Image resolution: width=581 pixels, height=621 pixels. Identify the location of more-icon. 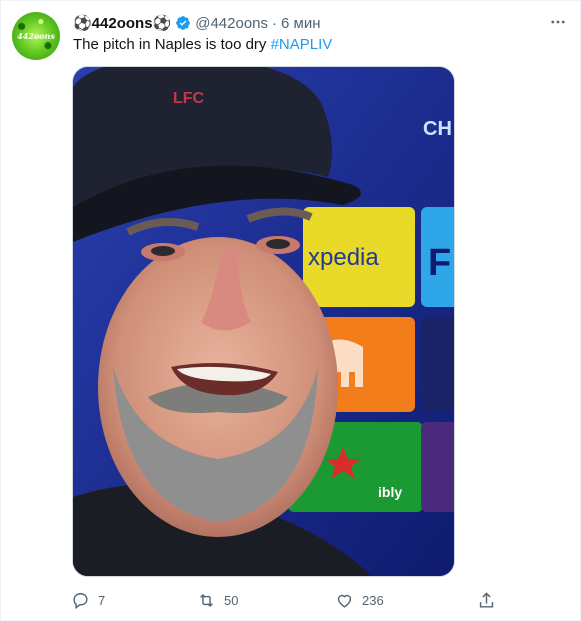
(558, 22).